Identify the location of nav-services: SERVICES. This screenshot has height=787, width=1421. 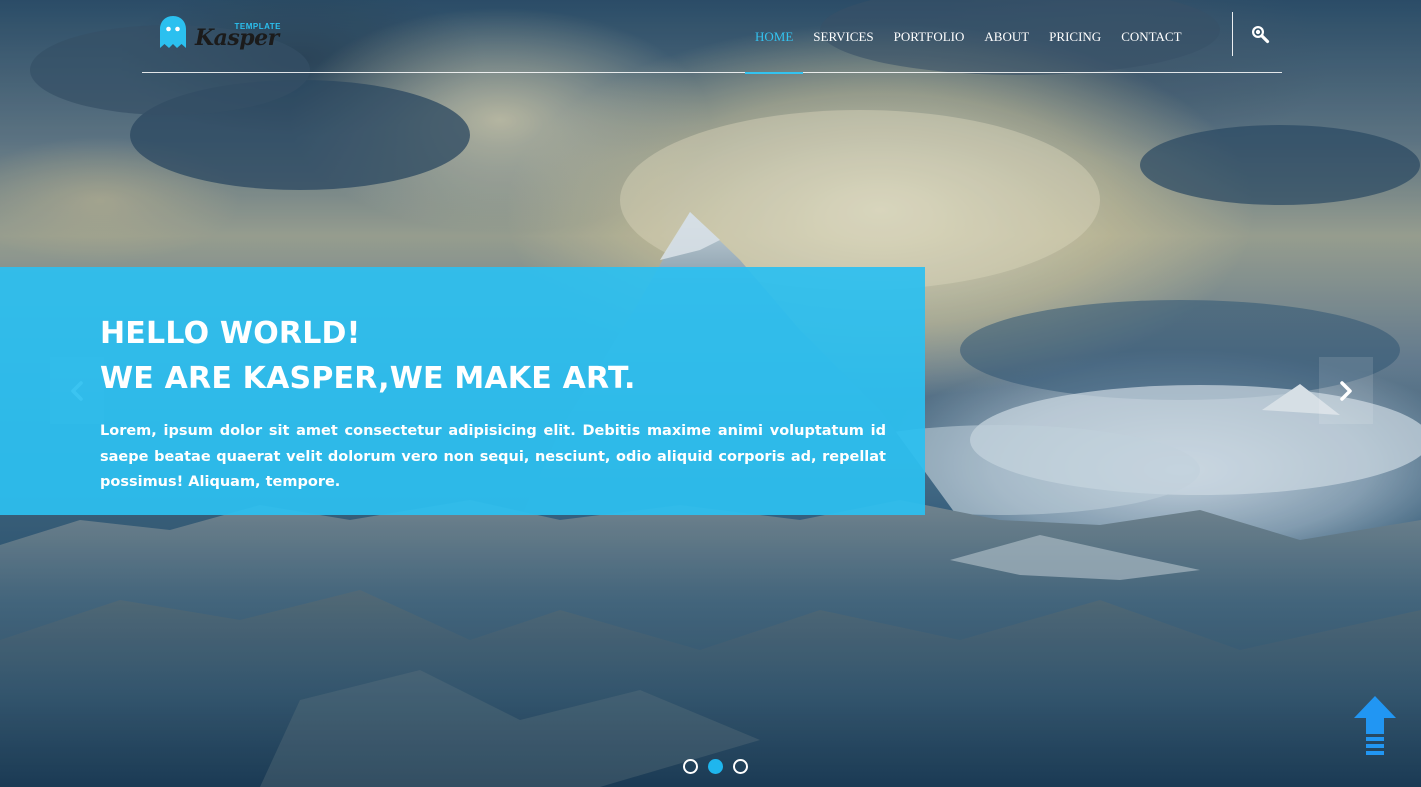
(843, 36).